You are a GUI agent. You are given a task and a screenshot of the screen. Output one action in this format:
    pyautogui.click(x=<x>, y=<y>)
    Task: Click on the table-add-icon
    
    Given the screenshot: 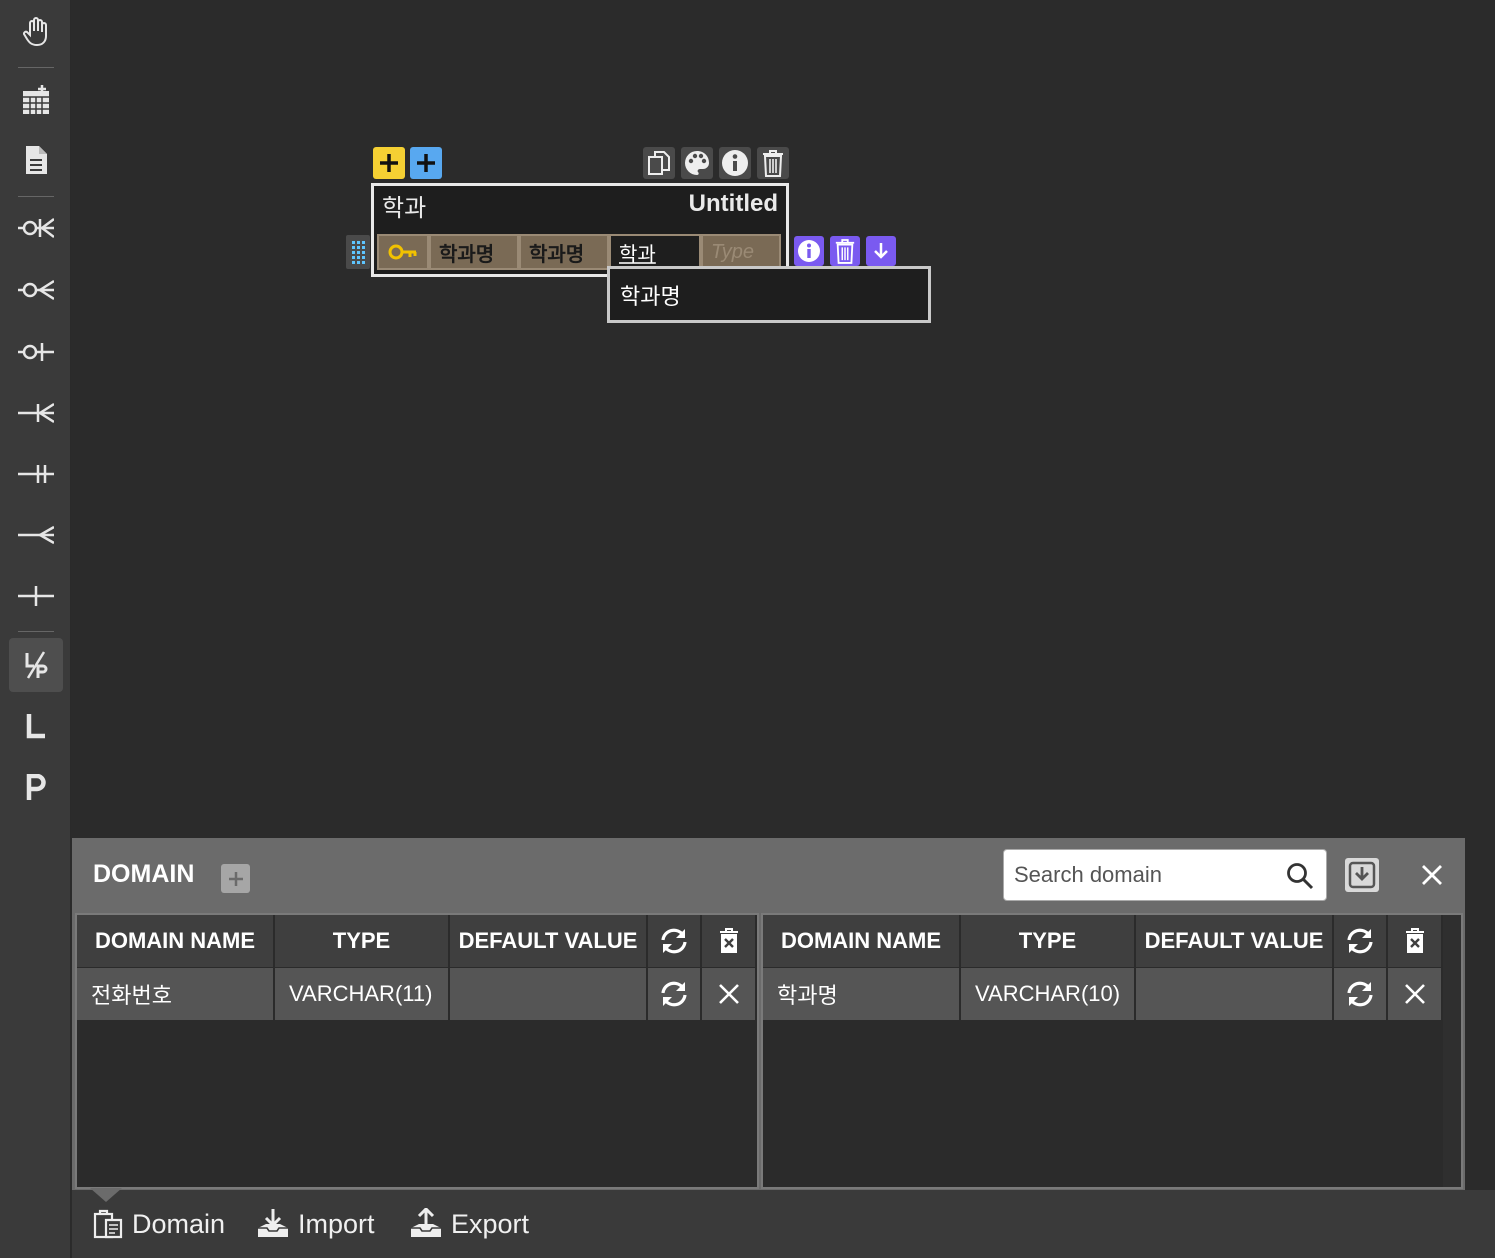 What is the action you would take?
    pyautogui.click(x=36, y=100)
    